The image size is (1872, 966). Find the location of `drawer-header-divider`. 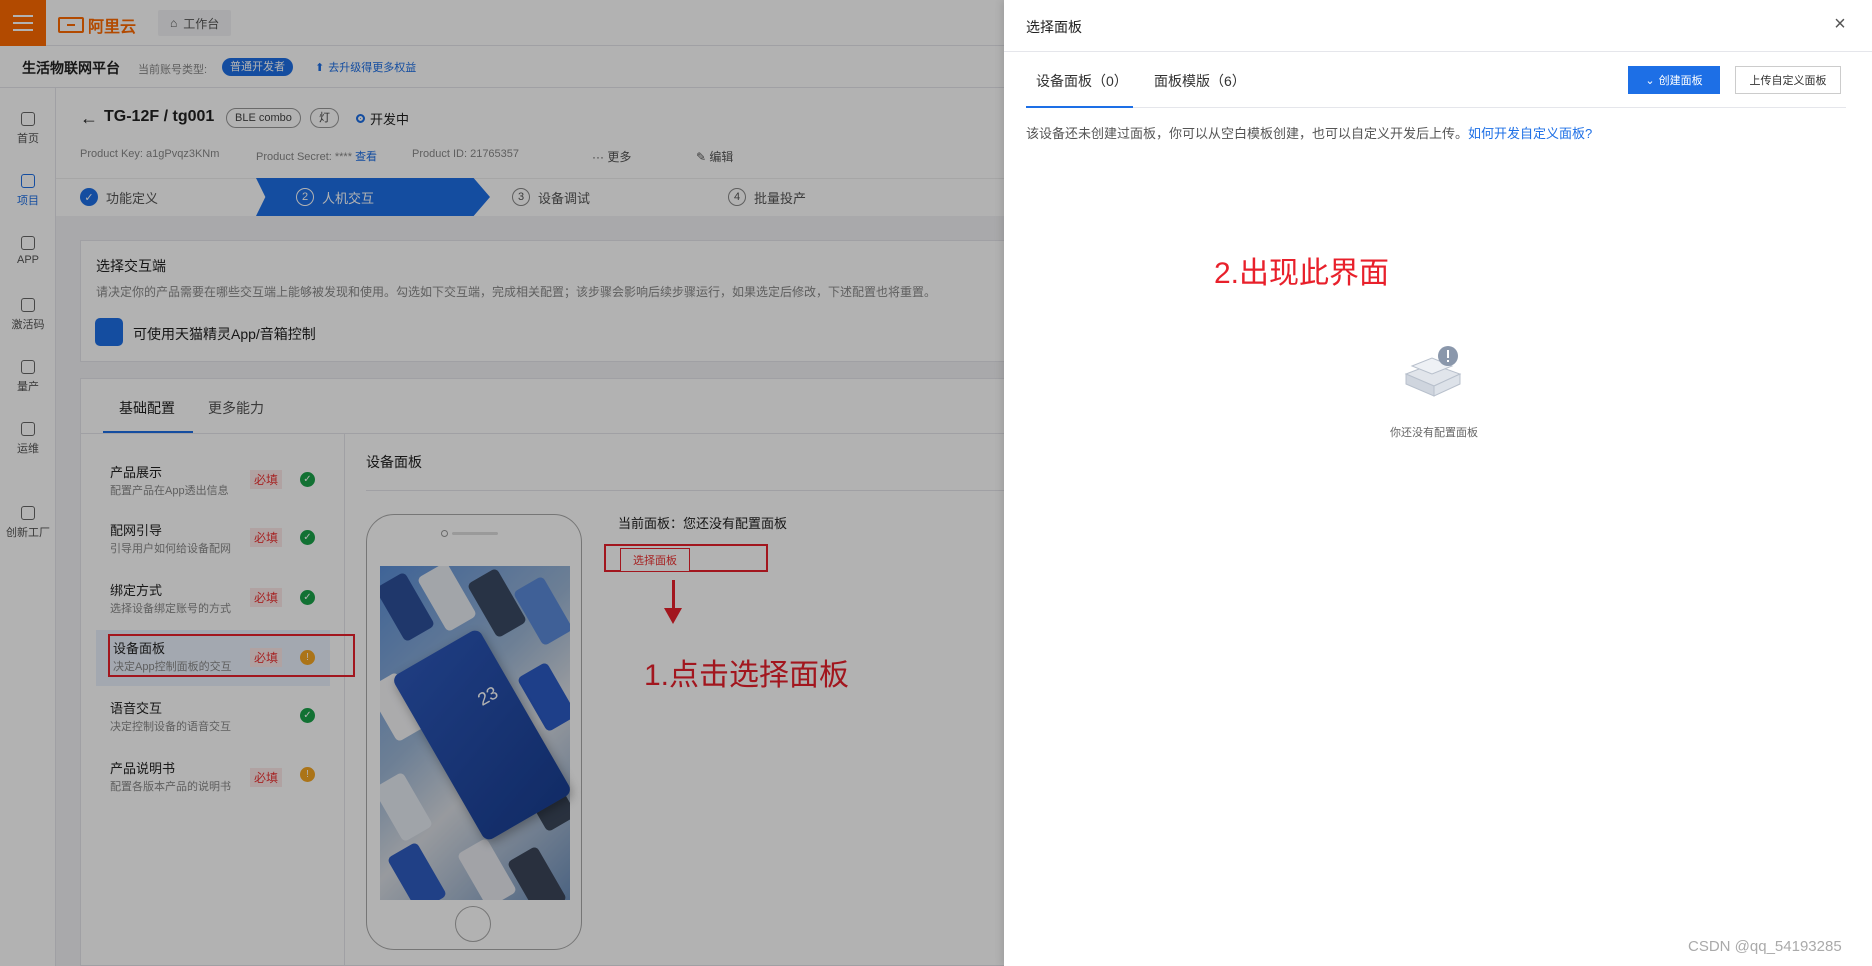

drawer-header-divider is located at coordinates (1438, 51).